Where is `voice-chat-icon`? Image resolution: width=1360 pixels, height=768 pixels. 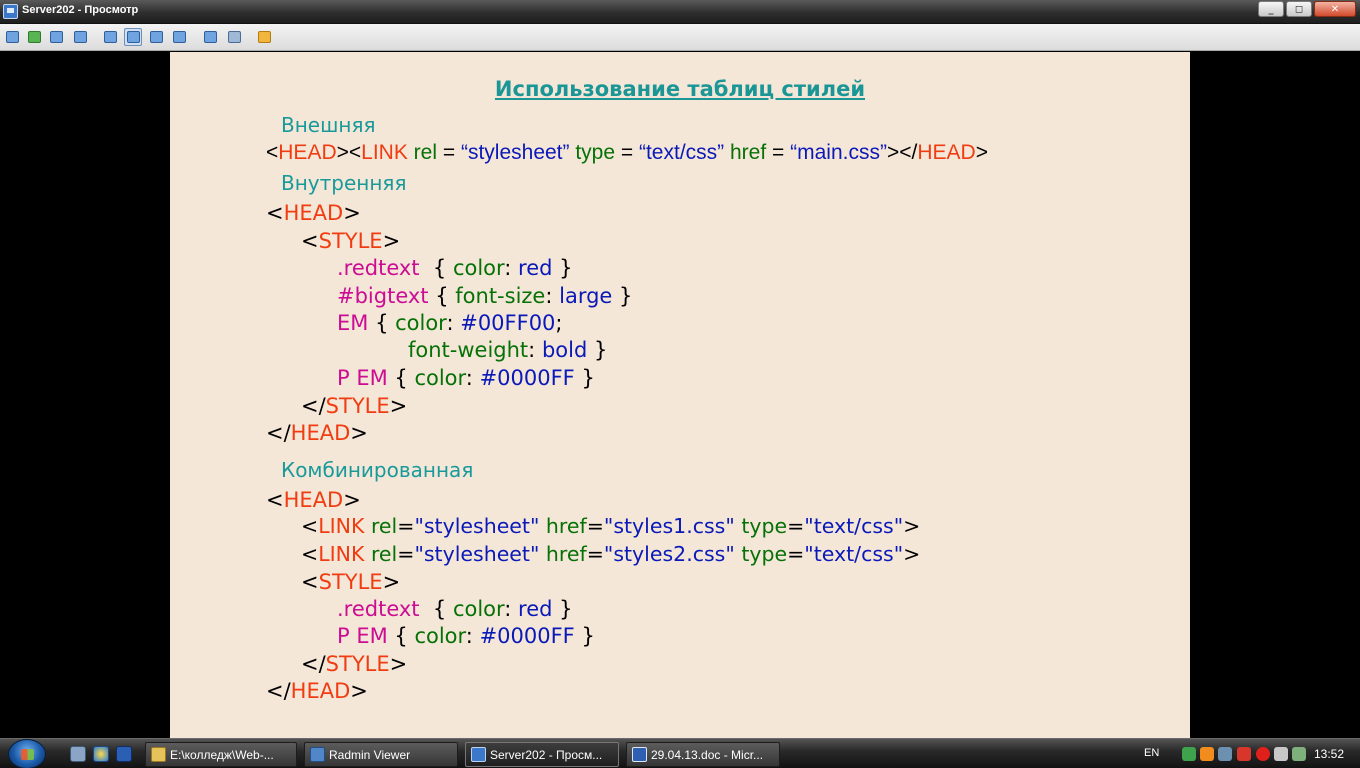 voice-chat-icon is located at coordinates (56, 37).